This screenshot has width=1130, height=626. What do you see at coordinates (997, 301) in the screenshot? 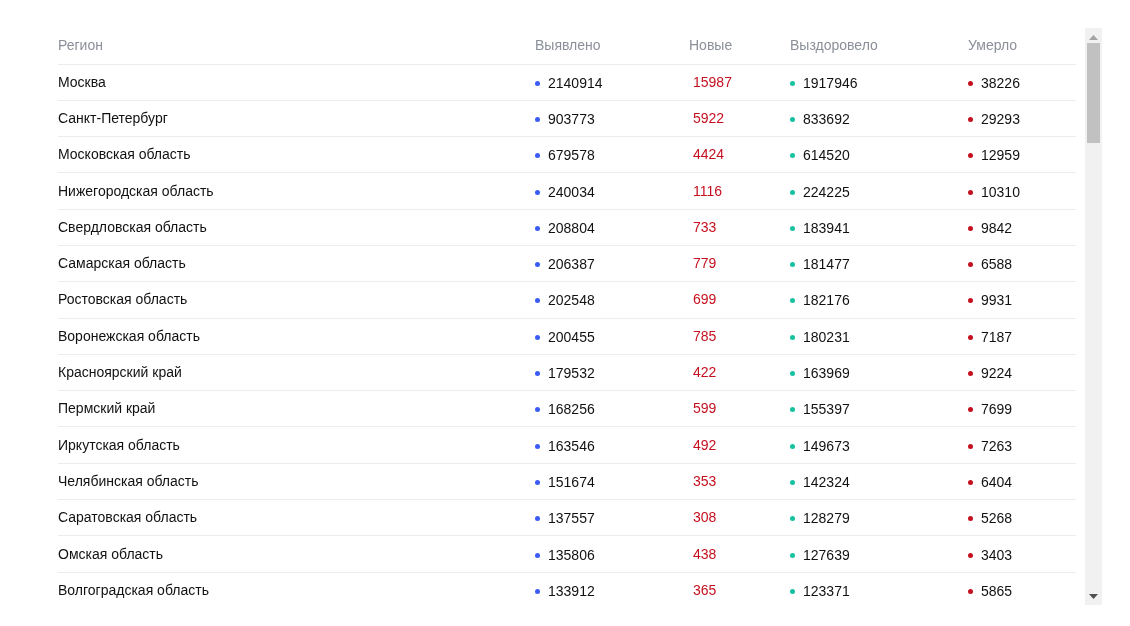
I see `count-value: 9931` at bounding box center [997, 301].